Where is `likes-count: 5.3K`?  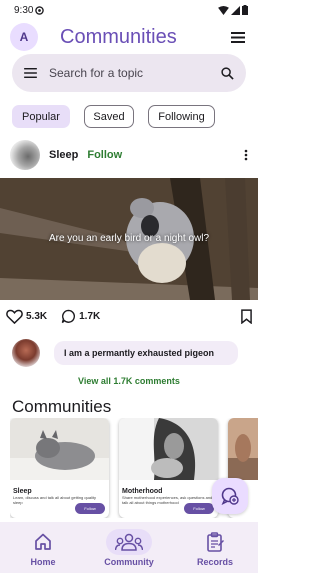 likes-count: 5.3K is located at coordinates (37, 316).